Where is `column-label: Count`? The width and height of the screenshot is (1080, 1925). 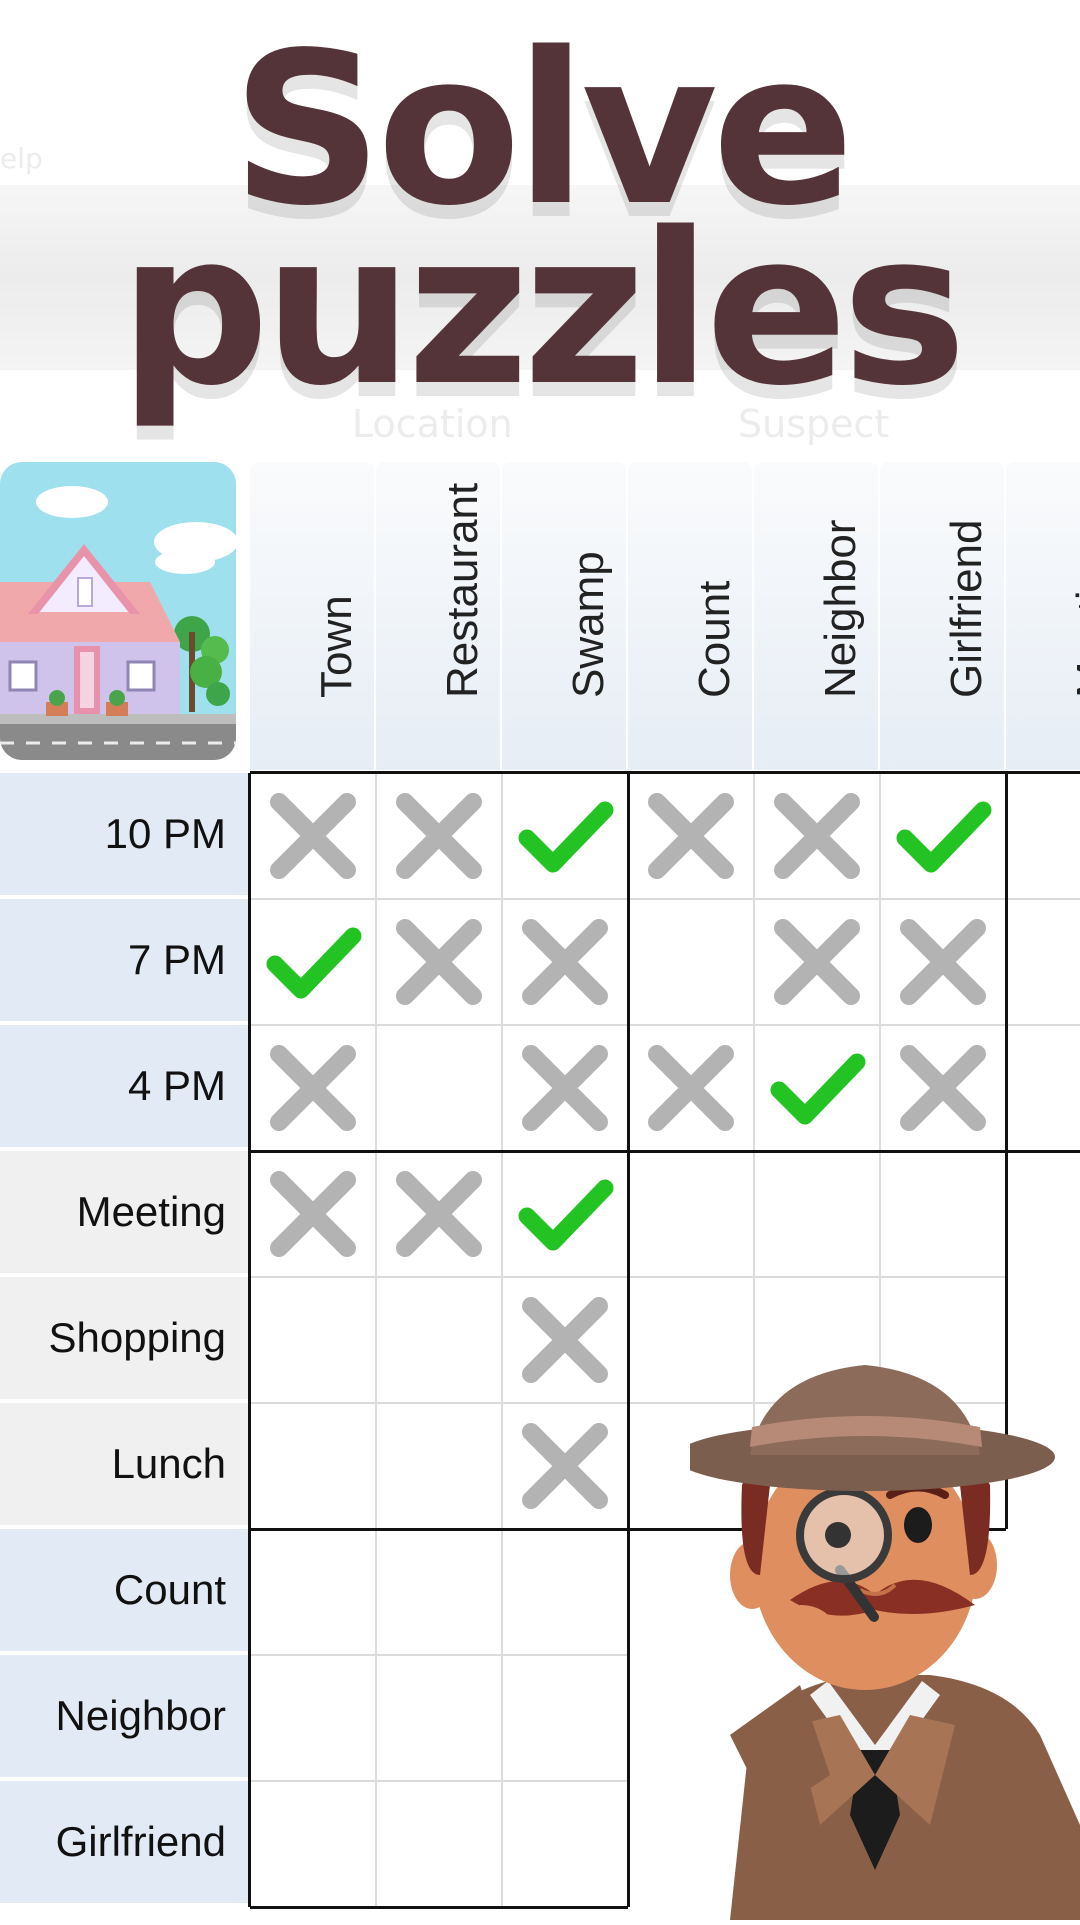
column-label: Count is located at coordinates (714, 639).